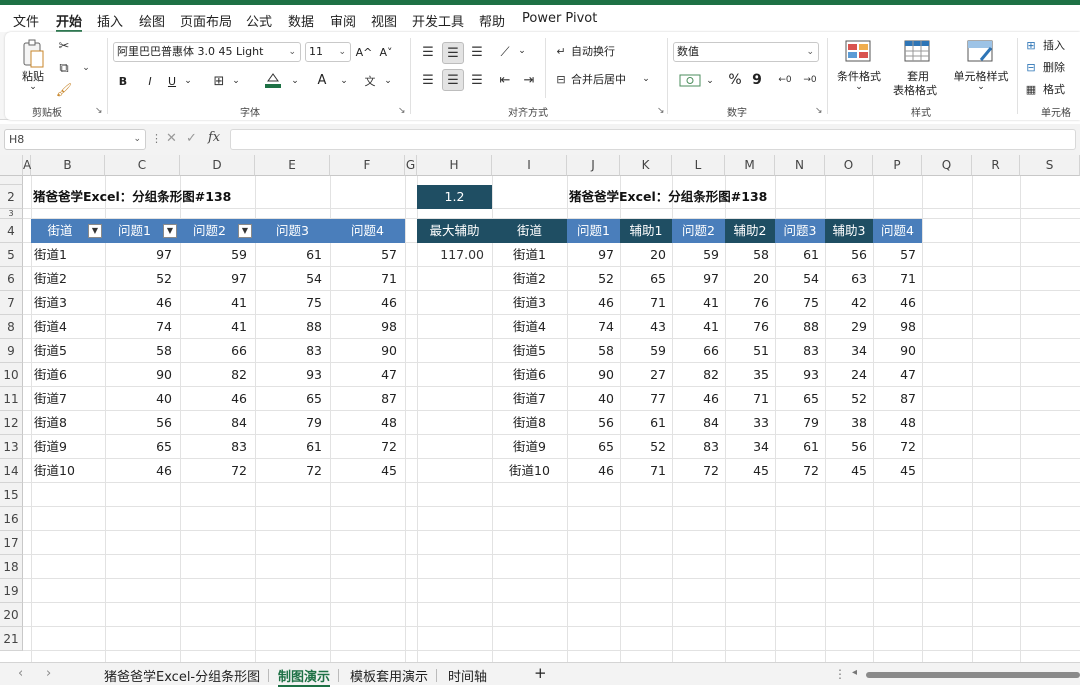 This screenshot has width=1080, height=687. What do you see at coordinates (11, 279) in the screenshot?
I see `row-header: 6` at bounding box center [11, 279].